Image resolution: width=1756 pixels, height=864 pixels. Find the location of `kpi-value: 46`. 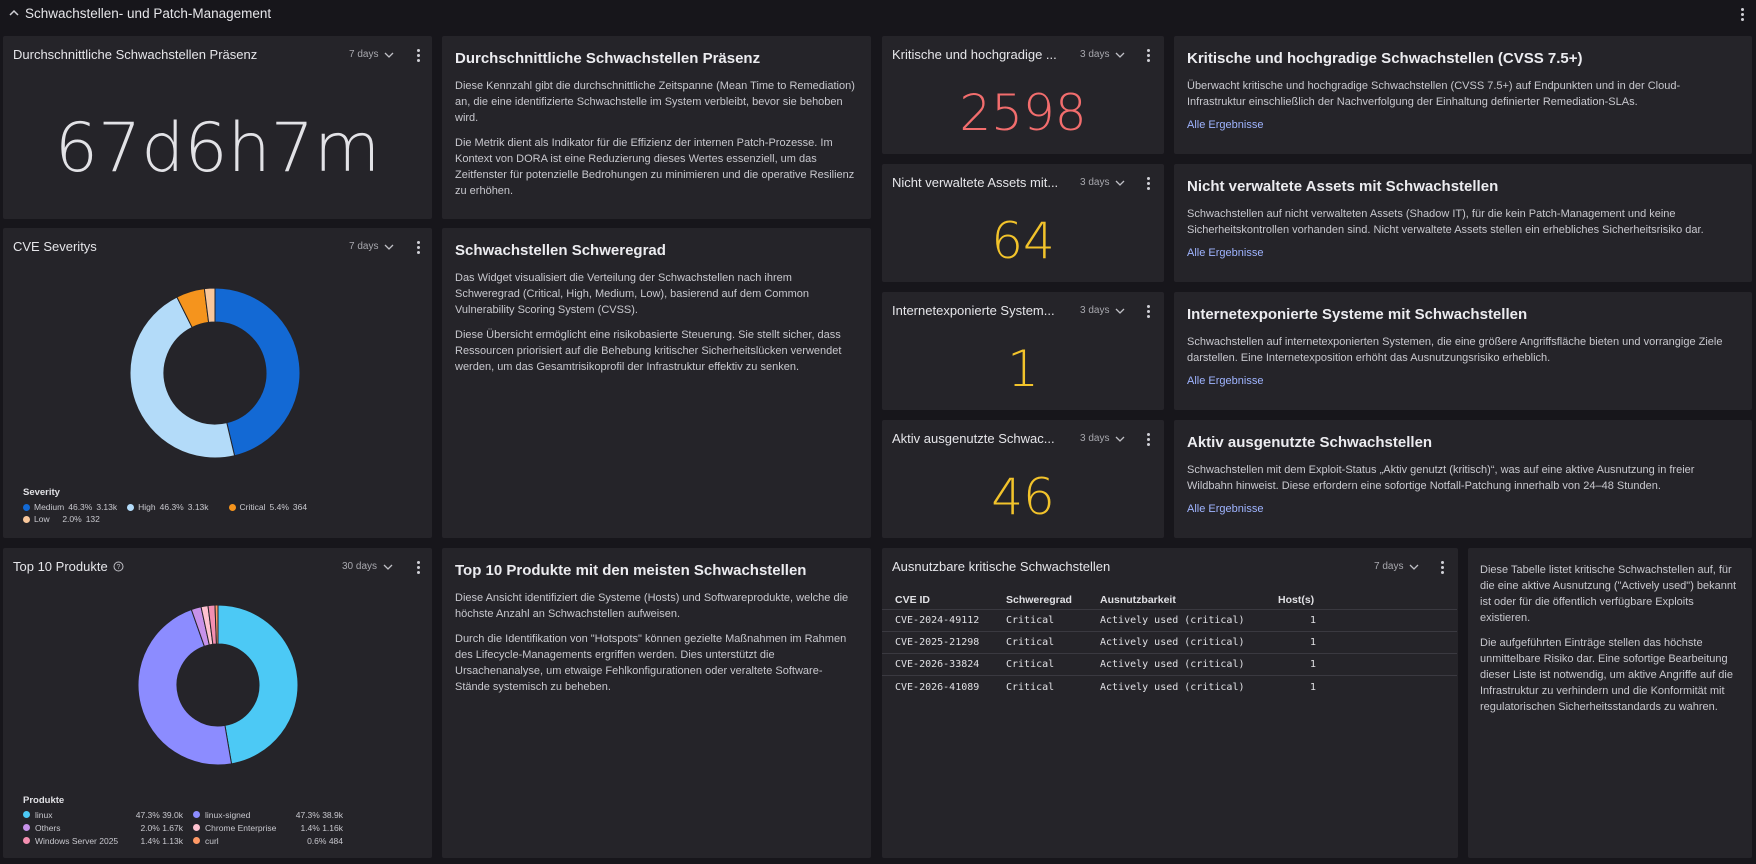

kpi-value: 46 is located at coordinates (1023, 497).